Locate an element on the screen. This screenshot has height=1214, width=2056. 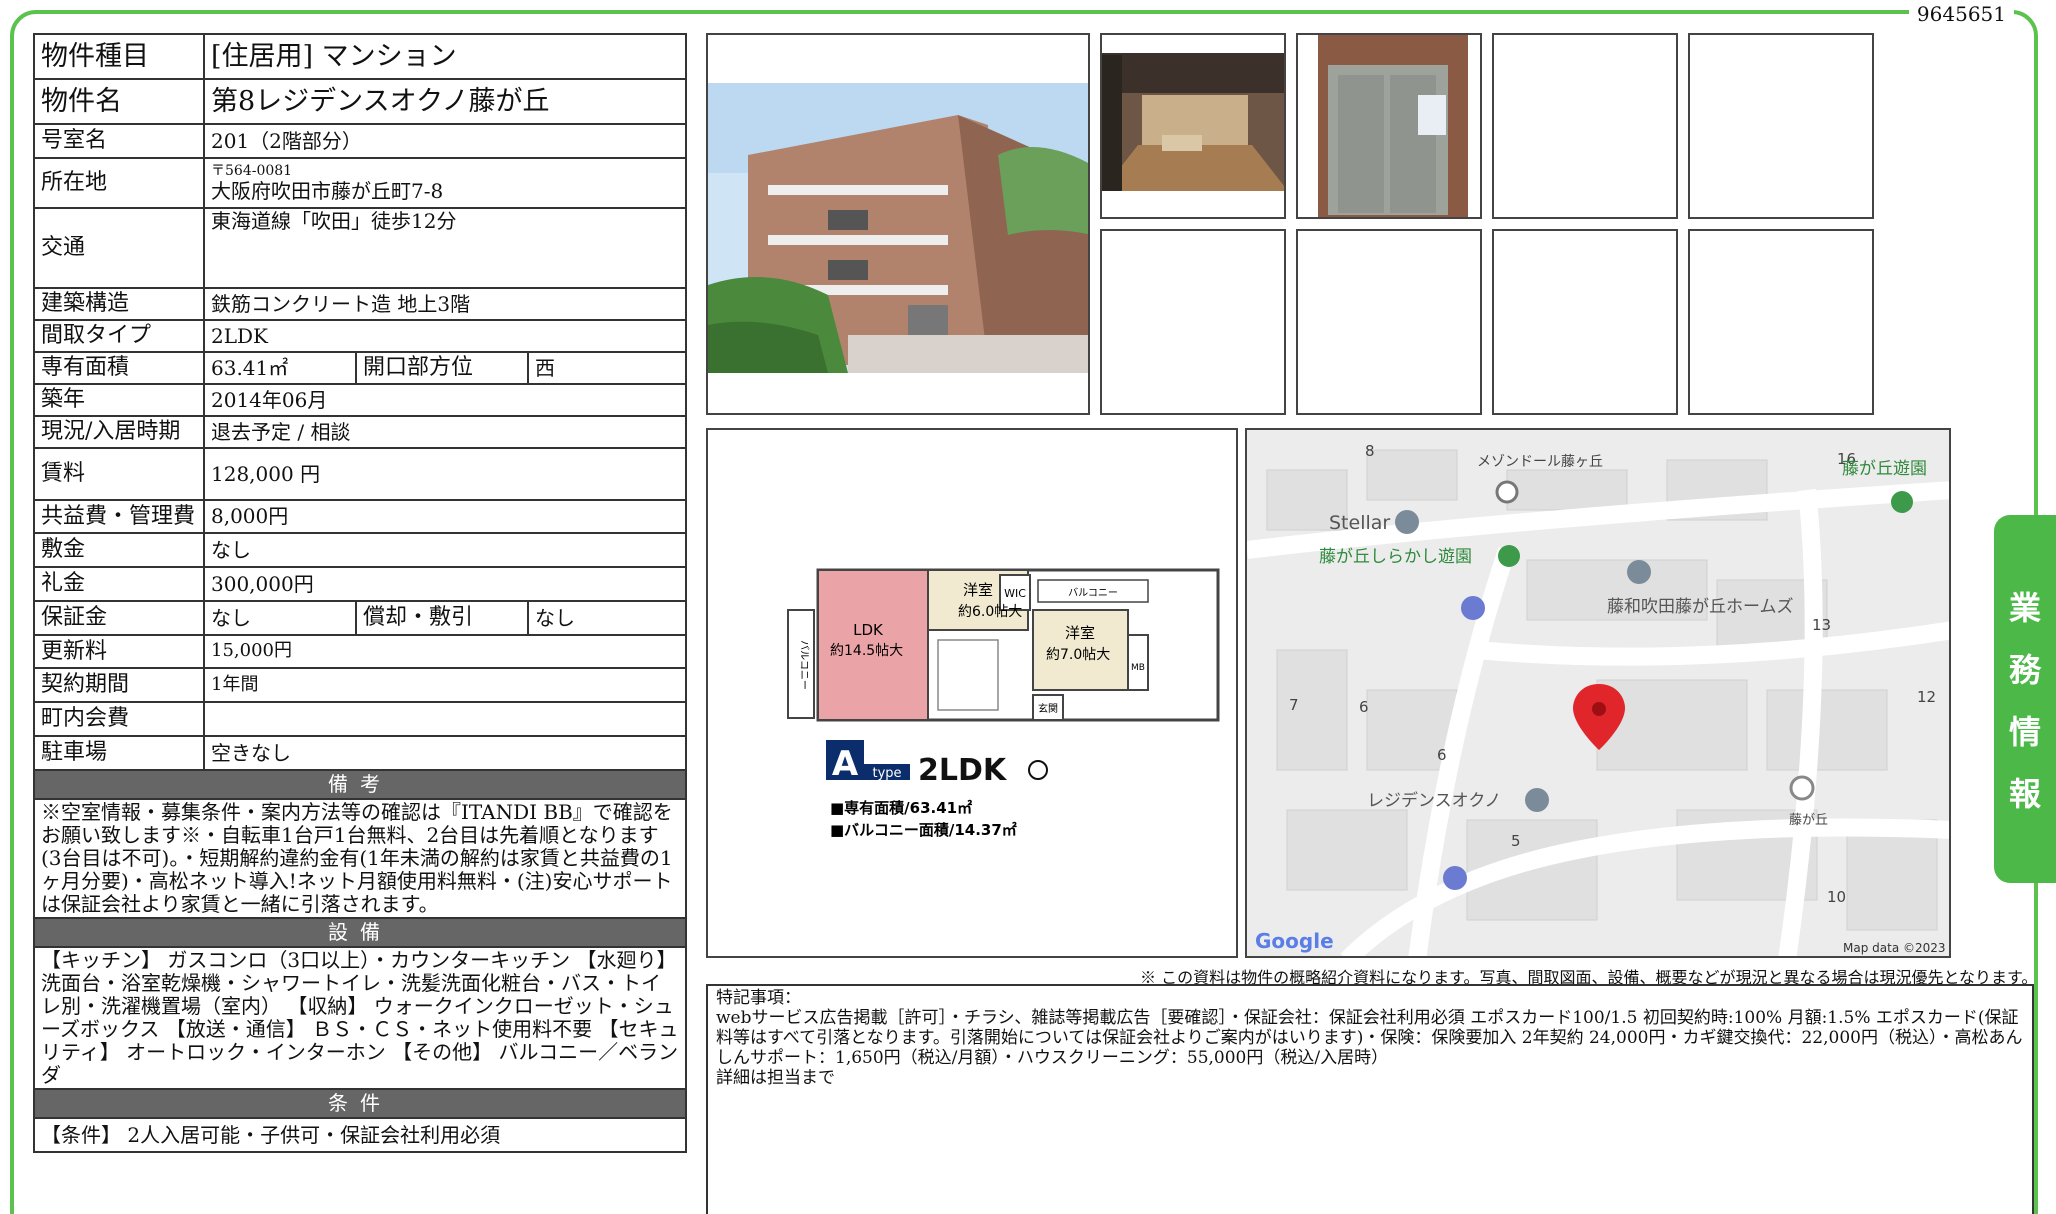
value-area: 63.41㎡ is located at coordinates (280, 368).